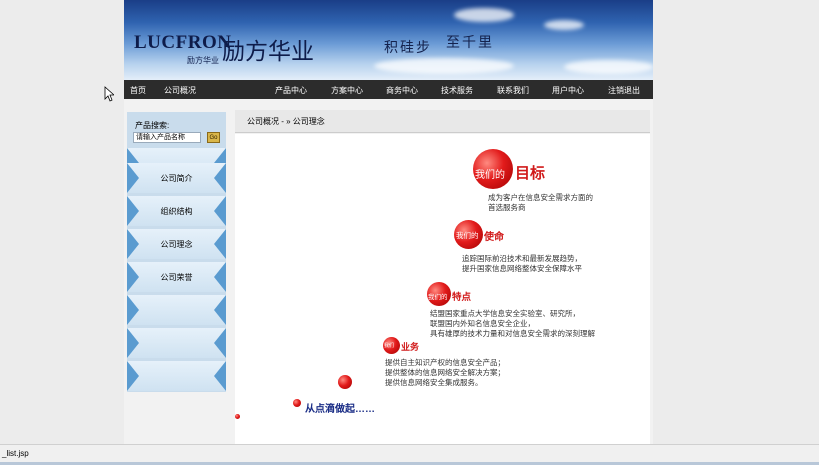 The width and height of the screenshot is (819, 465). What do you see at coordinates (180, 90) in the screenshot?
I see `nav-company-overview: 公司概况` at bounding box center [180, 90].